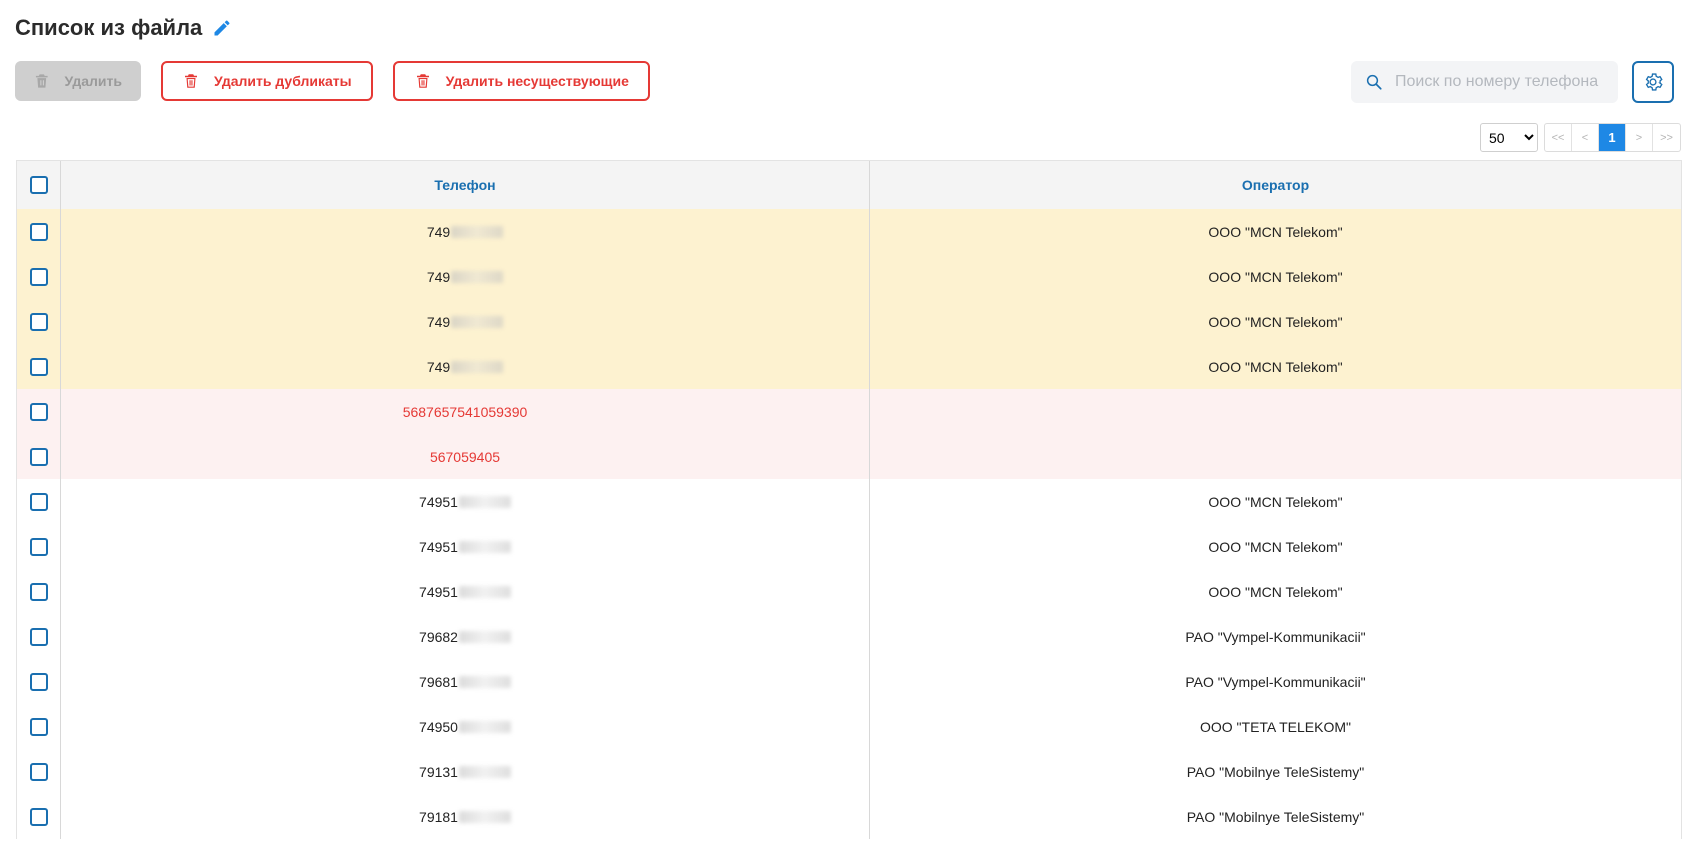 Image resolution: width=1691 pixels, height=846 pixels. I want to click on next-page-button: >, so click(1639, 137).